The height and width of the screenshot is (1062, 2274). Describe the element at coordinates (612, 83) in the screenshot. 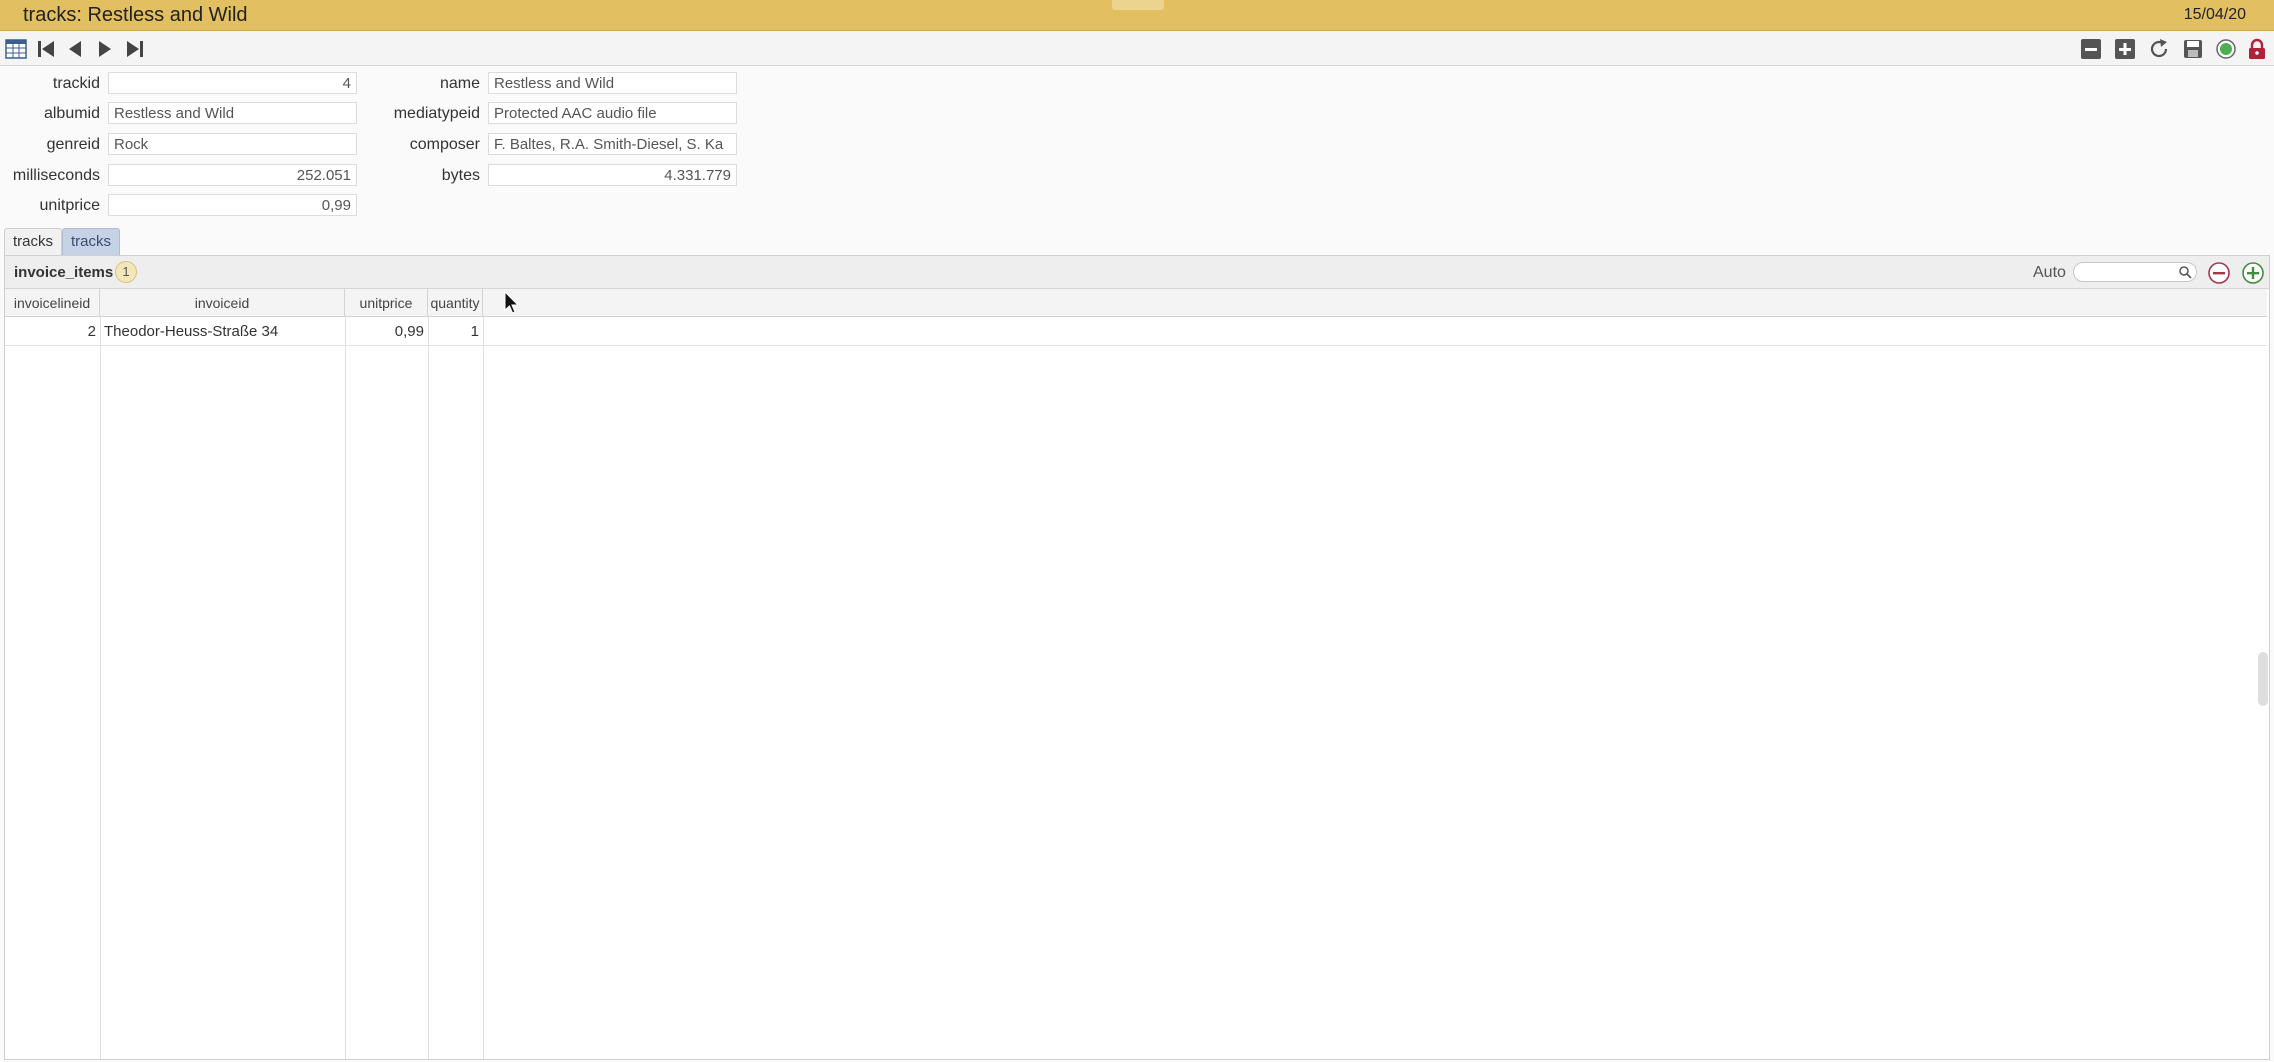

I see `name-field: Restless and Wild` at that location.